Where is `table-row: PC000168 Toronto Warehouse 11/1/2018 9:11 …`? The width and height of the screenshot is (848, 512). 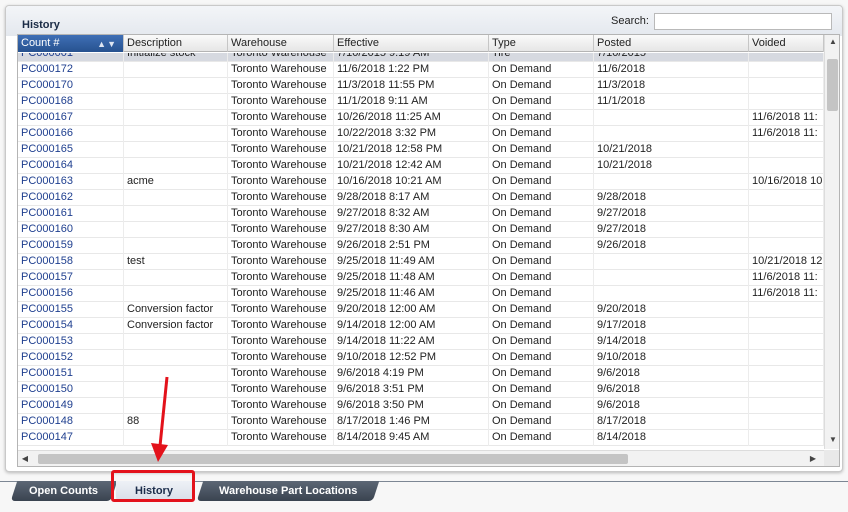 table-row: PC000168 Toronto Warehouse 11/1/2018 9:11 … is located at coordinates (421, 102).